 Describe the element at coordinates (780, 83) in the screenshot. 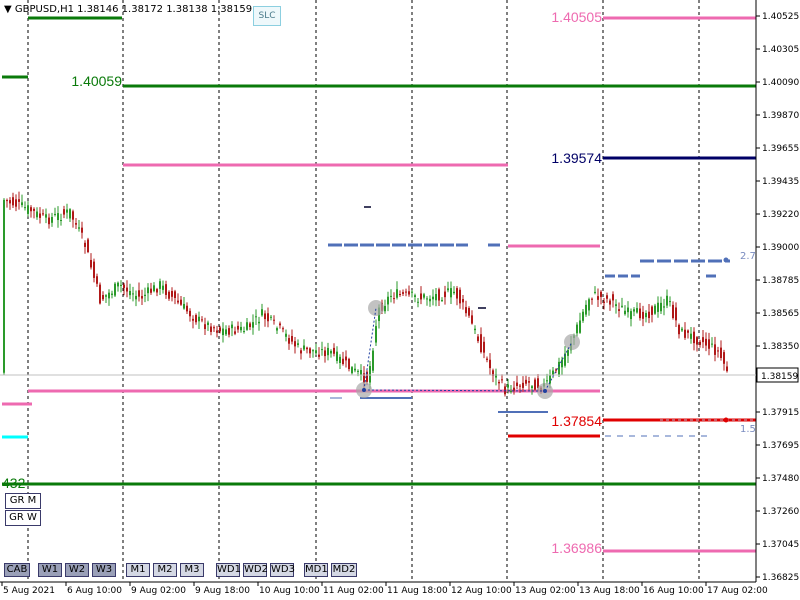

I see `price-tick-label: 1.40090` at that location.